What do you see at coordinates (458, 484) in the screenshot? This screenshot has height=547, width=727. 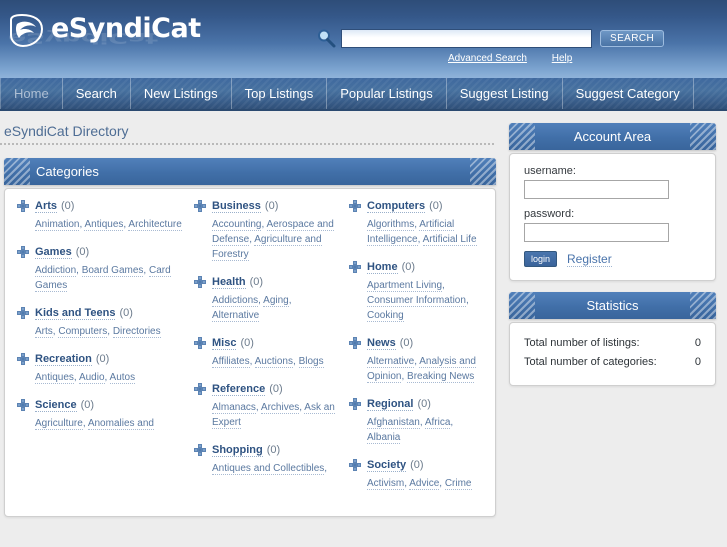 I see `subcategory-link: Crime` at bounding box center [458, 484].